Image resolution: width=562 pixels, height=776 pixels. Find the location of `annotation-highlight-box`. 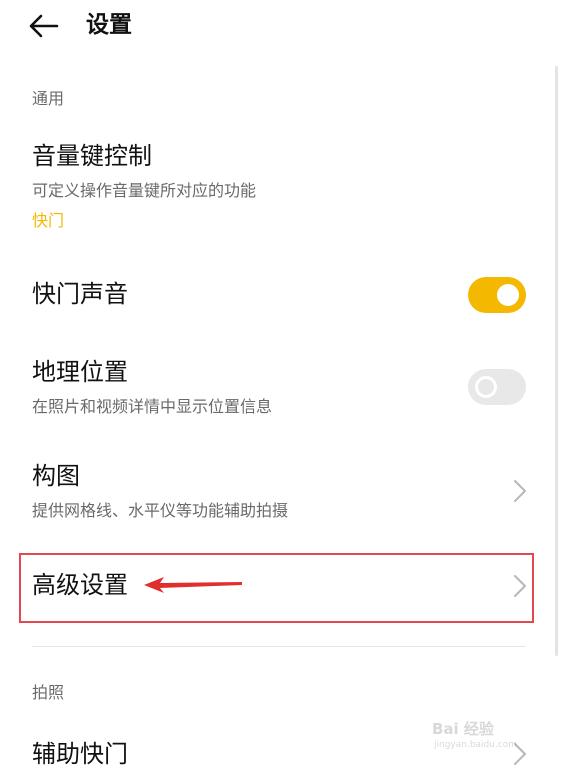

annotation-highlight-box is located at coordinates (276, 588).